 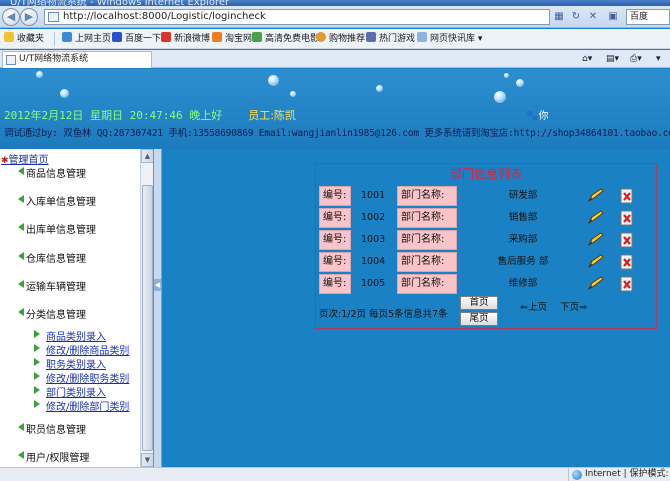 What do you see at coordinates (77, 59) in the screenshot?
I see `browser-tab: U/T网络物流系统` at bounding box center [77, 59].